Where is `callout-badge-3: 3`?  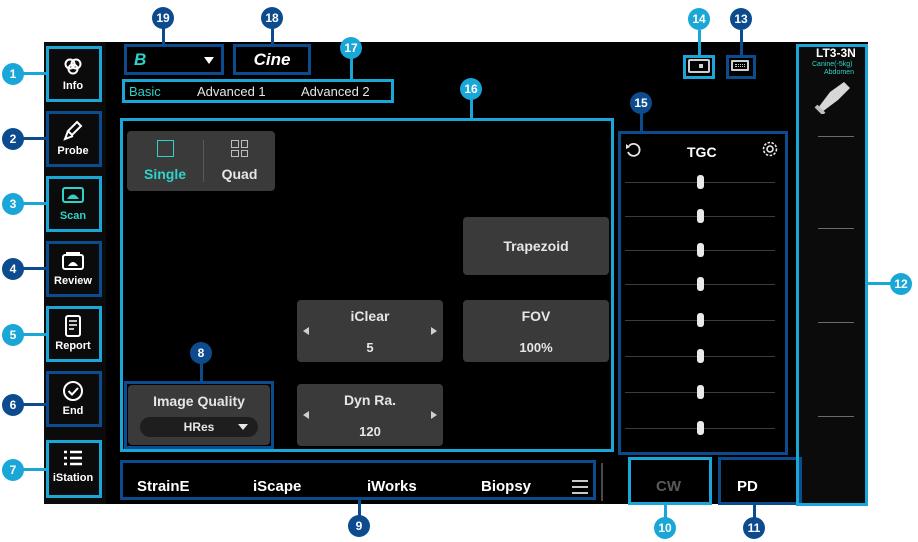
callout-badge-3: 3 is located at coordinates (13, 204).